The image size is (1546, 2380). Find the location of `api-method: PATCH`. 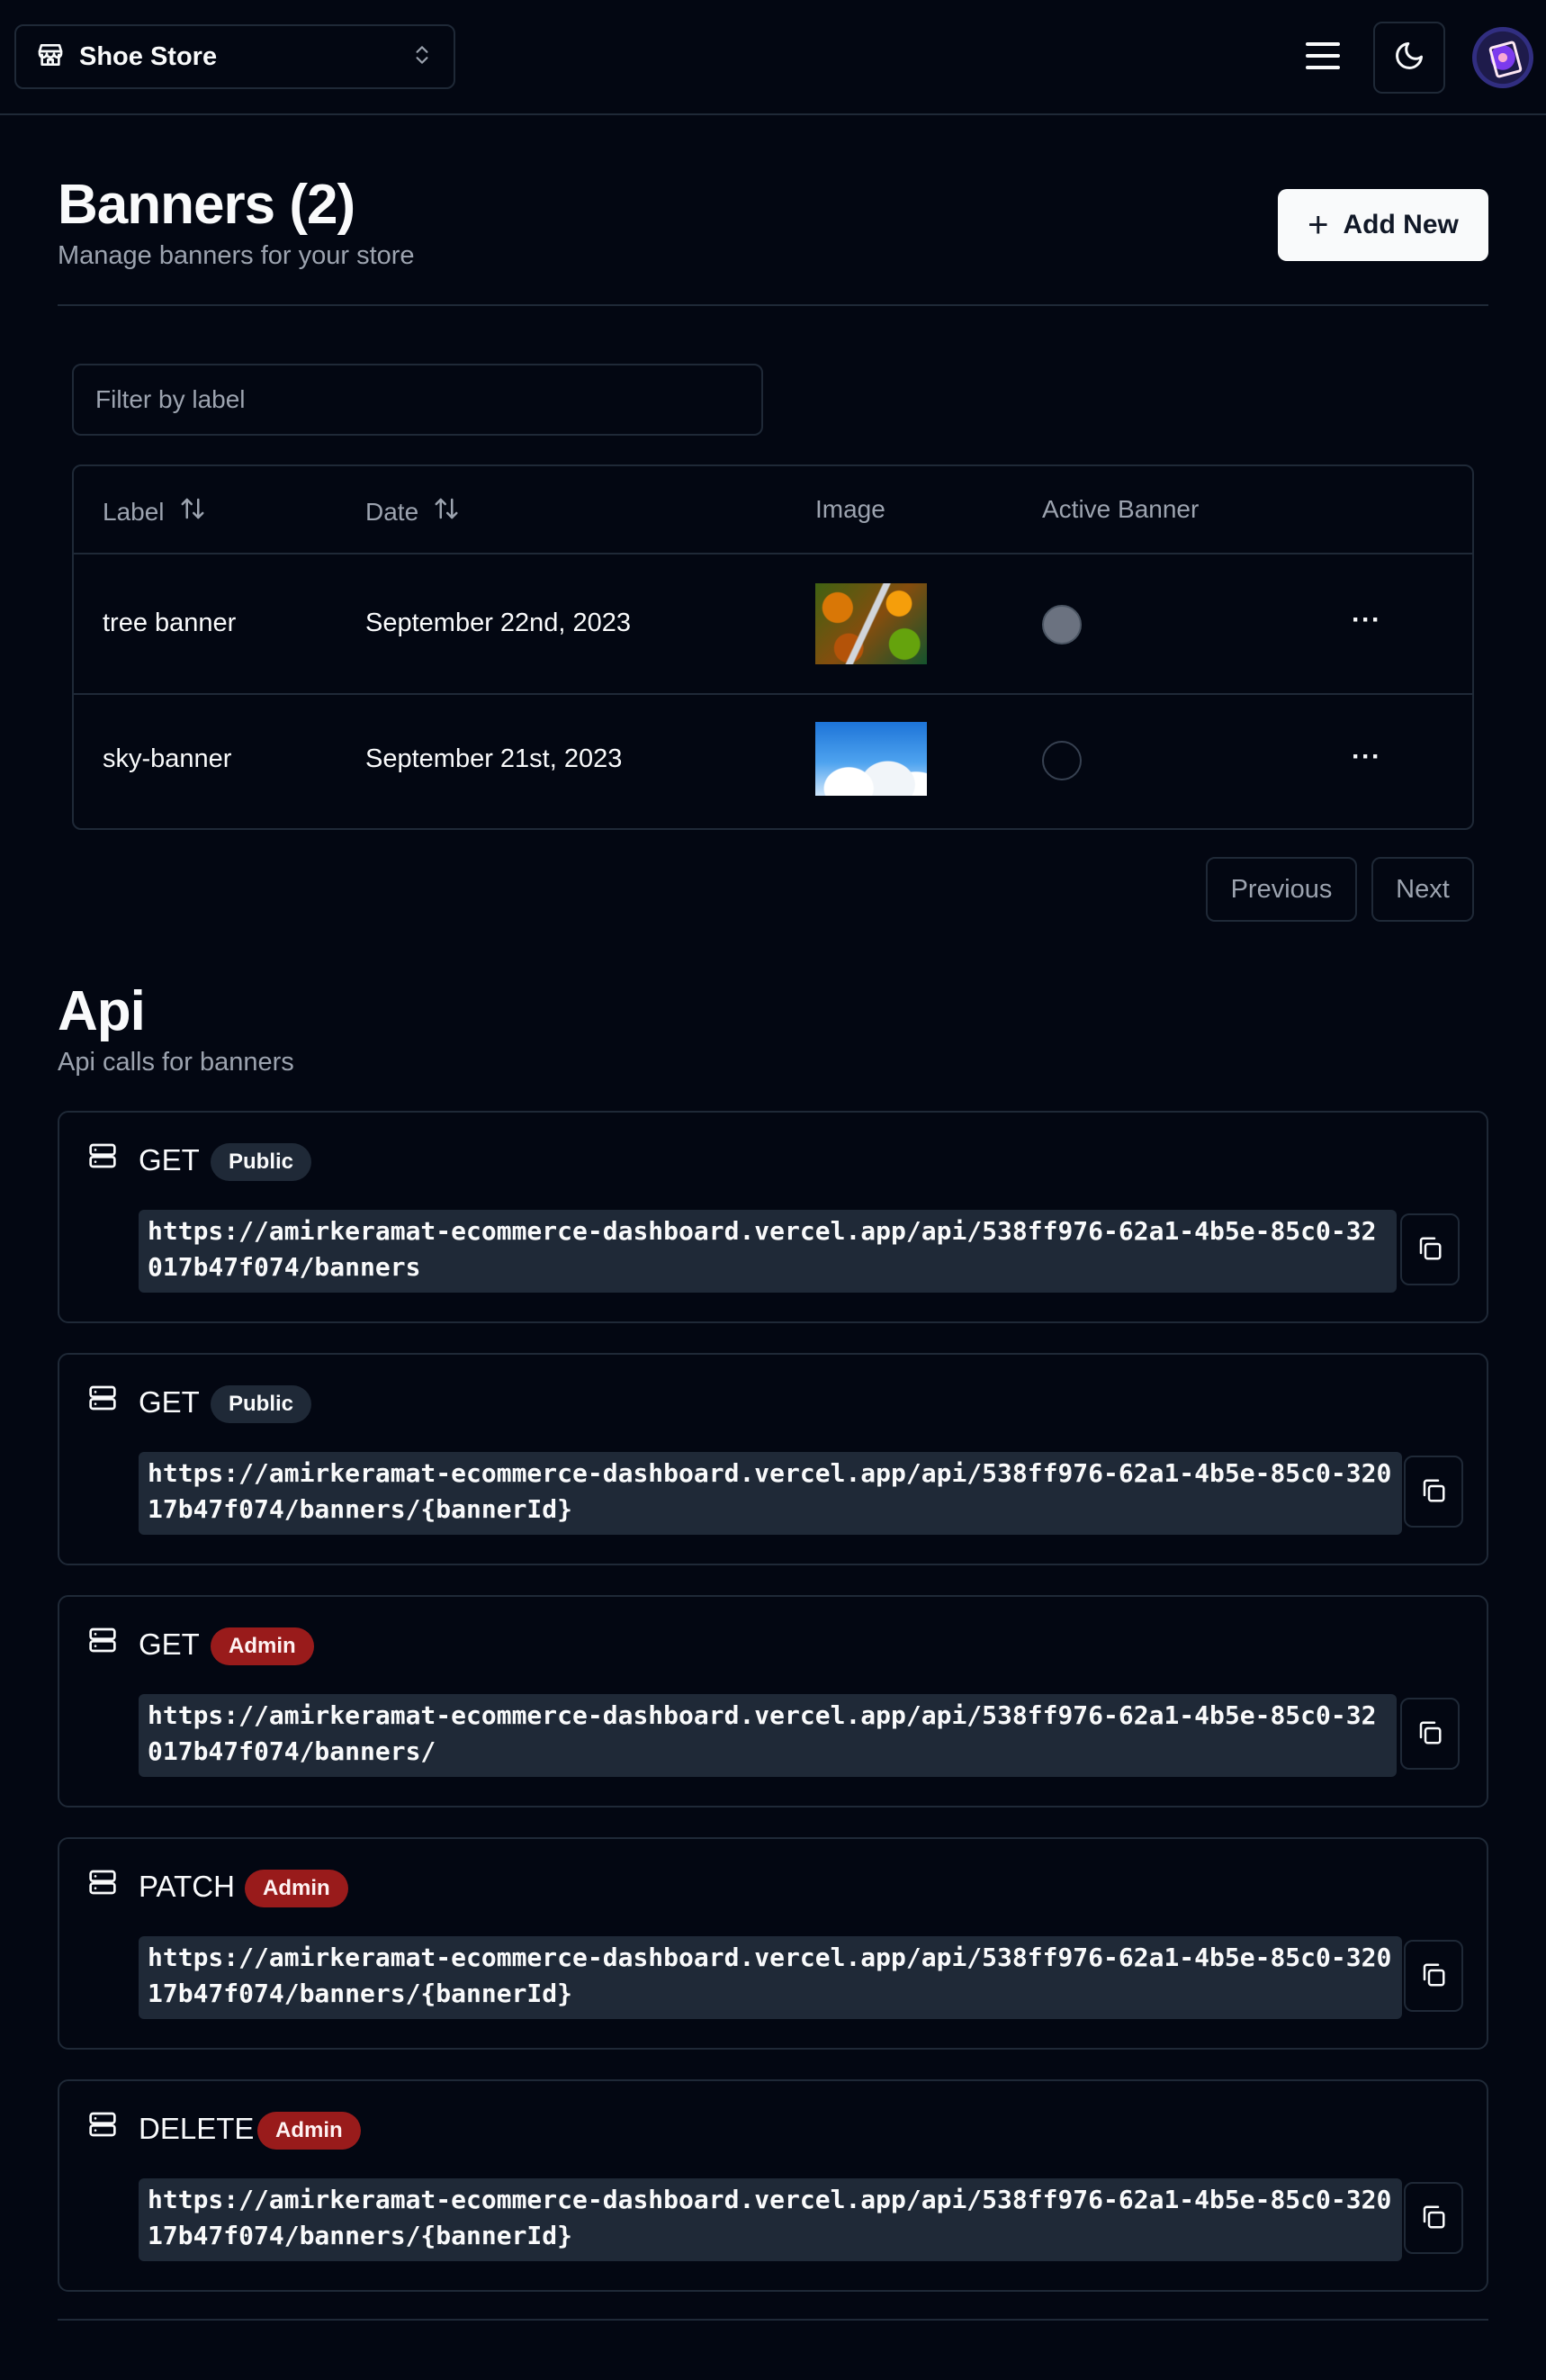

api-method: PATCH is located at coordinates (187, 1887).